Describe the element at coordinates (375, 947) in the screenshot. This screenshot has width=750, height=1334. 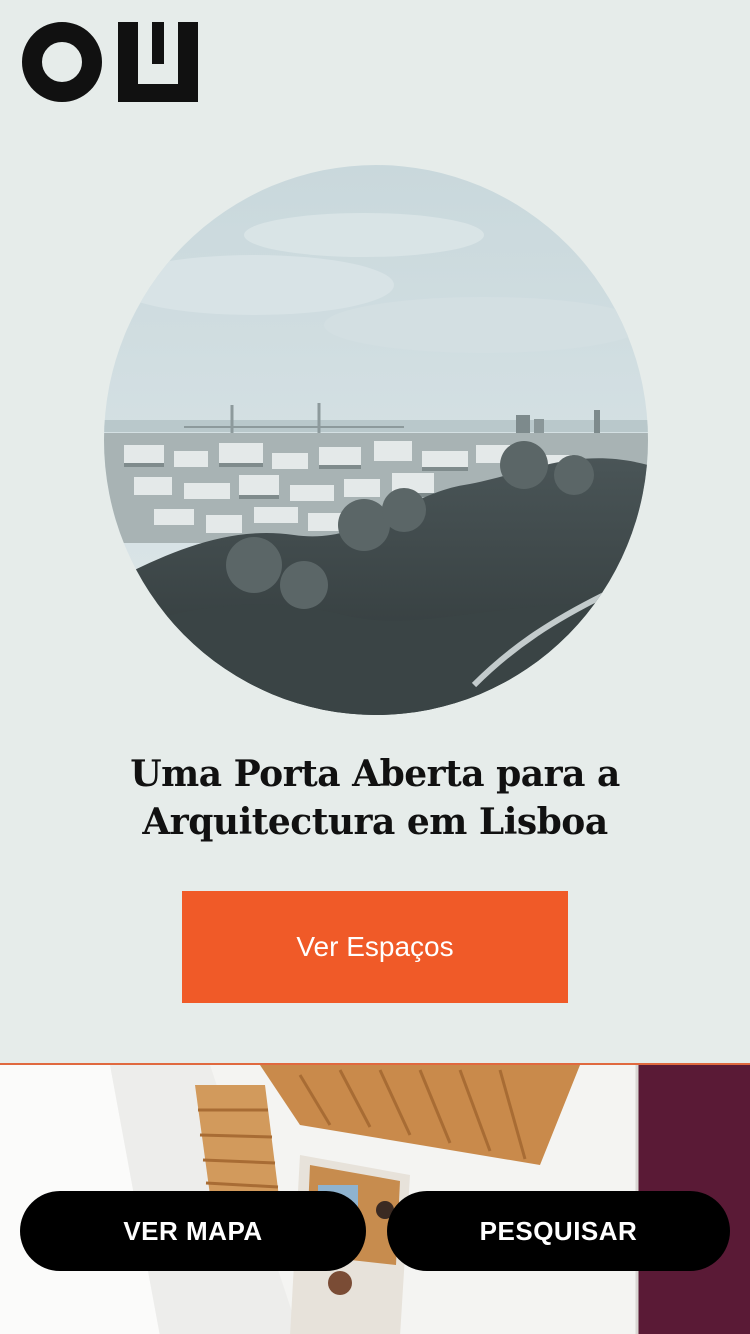
I see `ver-espacos-button: Ver Espaços` at that location.